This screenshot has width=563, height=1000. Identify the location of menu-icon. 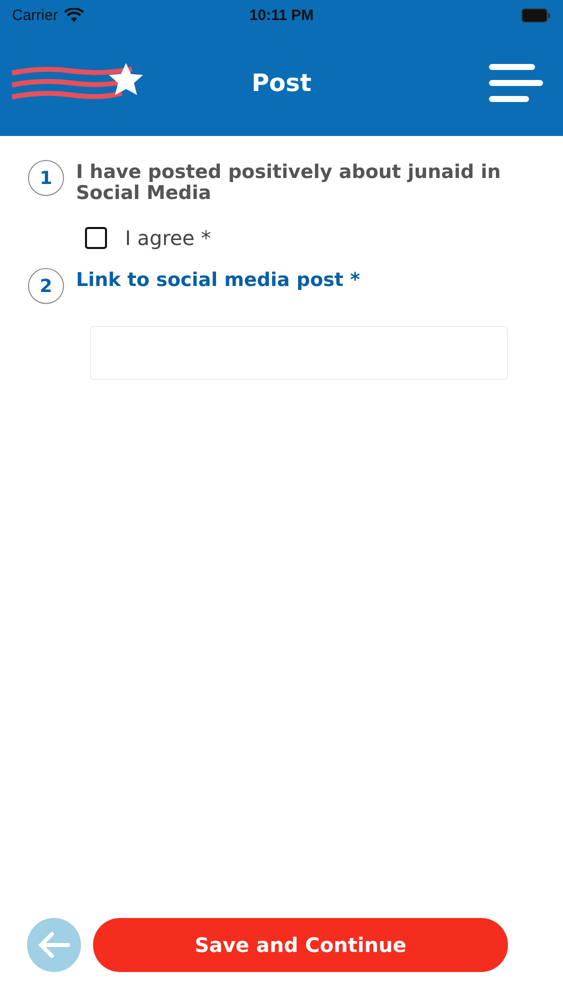
(515, 83).